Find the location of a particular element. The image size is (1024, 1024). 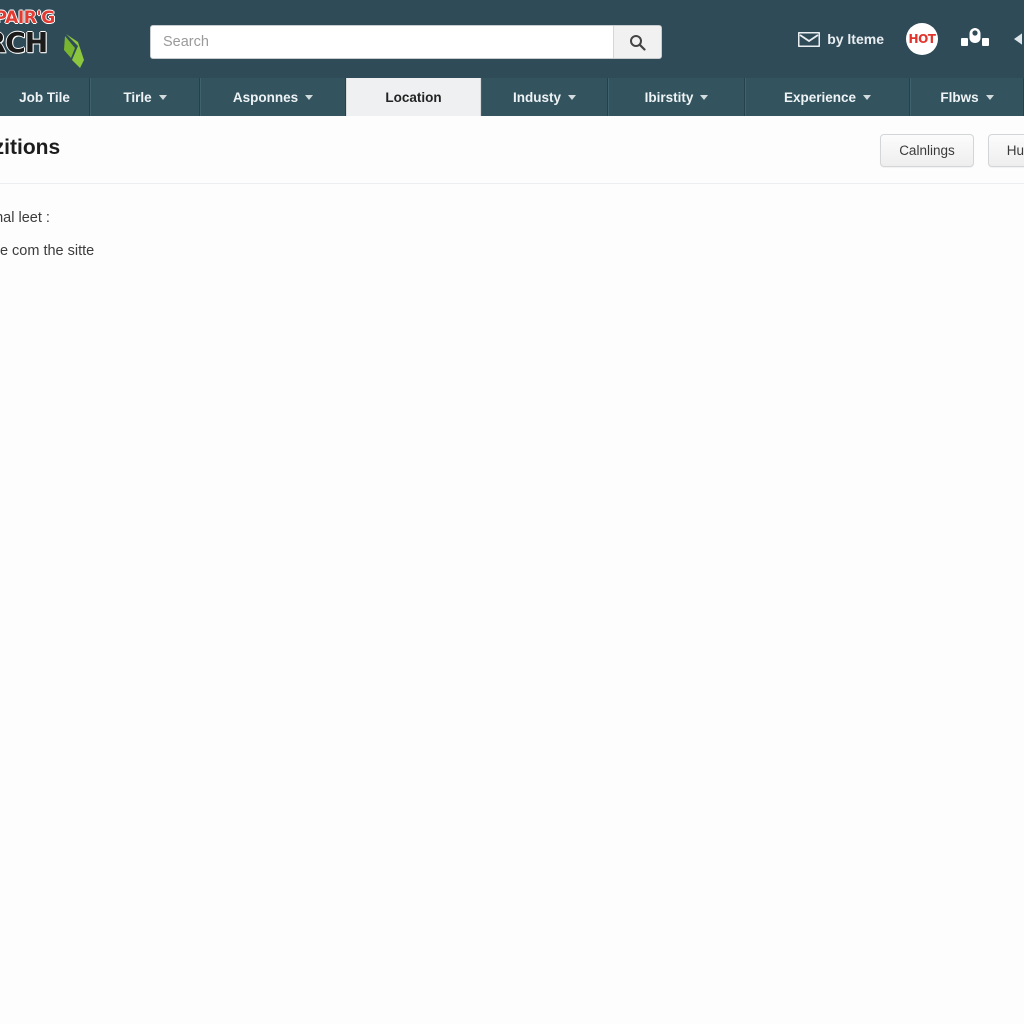

nav-tab-industy: Industy is located at coordinates (544, 97).